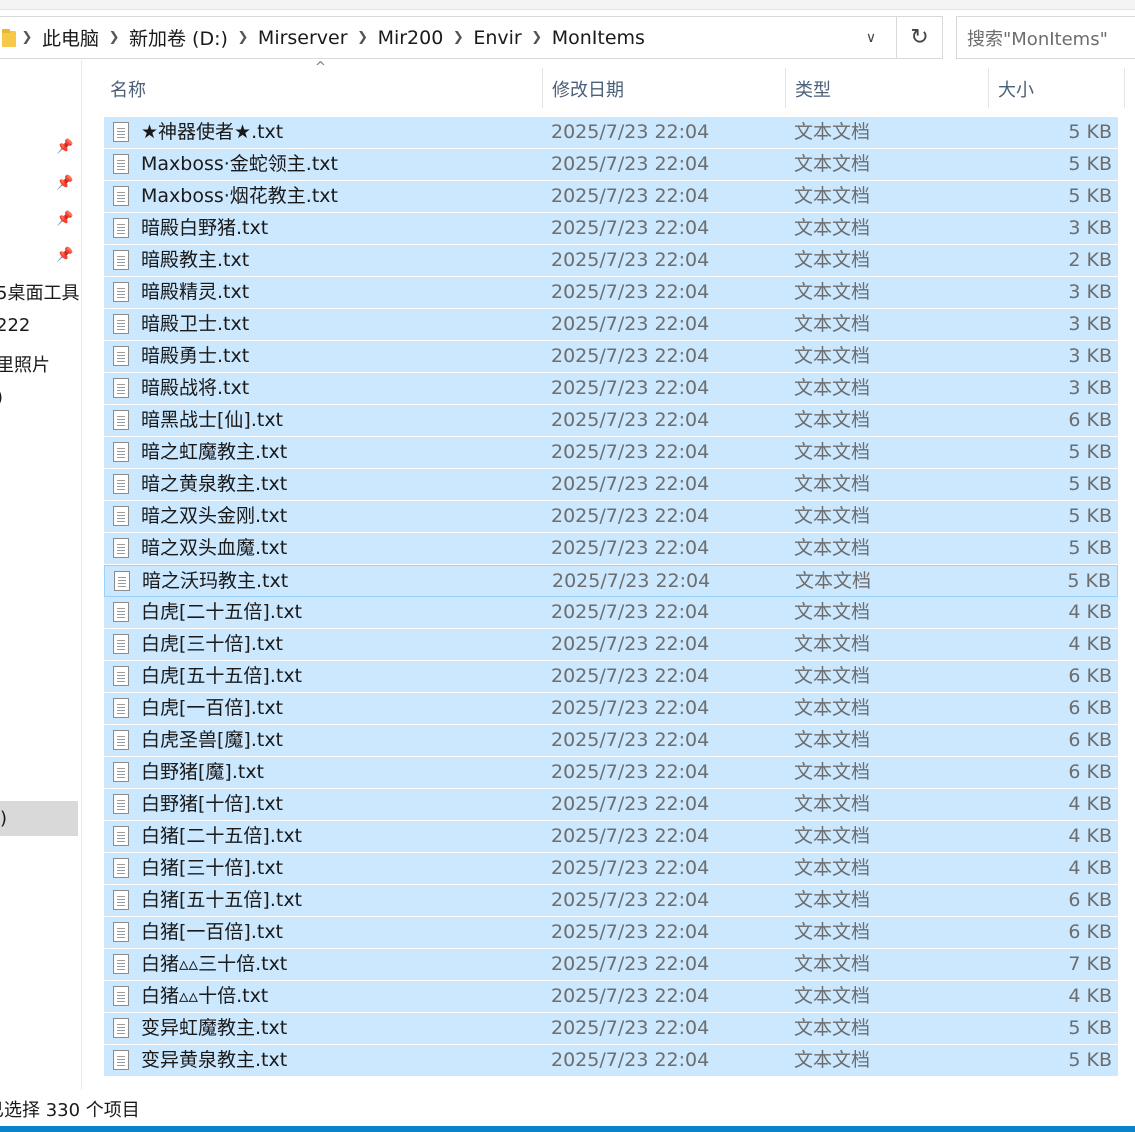  What do you see at coordinates (871, 37) in the screenshot?
I see `chevron-down-icon: ∨` at bounding box center [871, 37].